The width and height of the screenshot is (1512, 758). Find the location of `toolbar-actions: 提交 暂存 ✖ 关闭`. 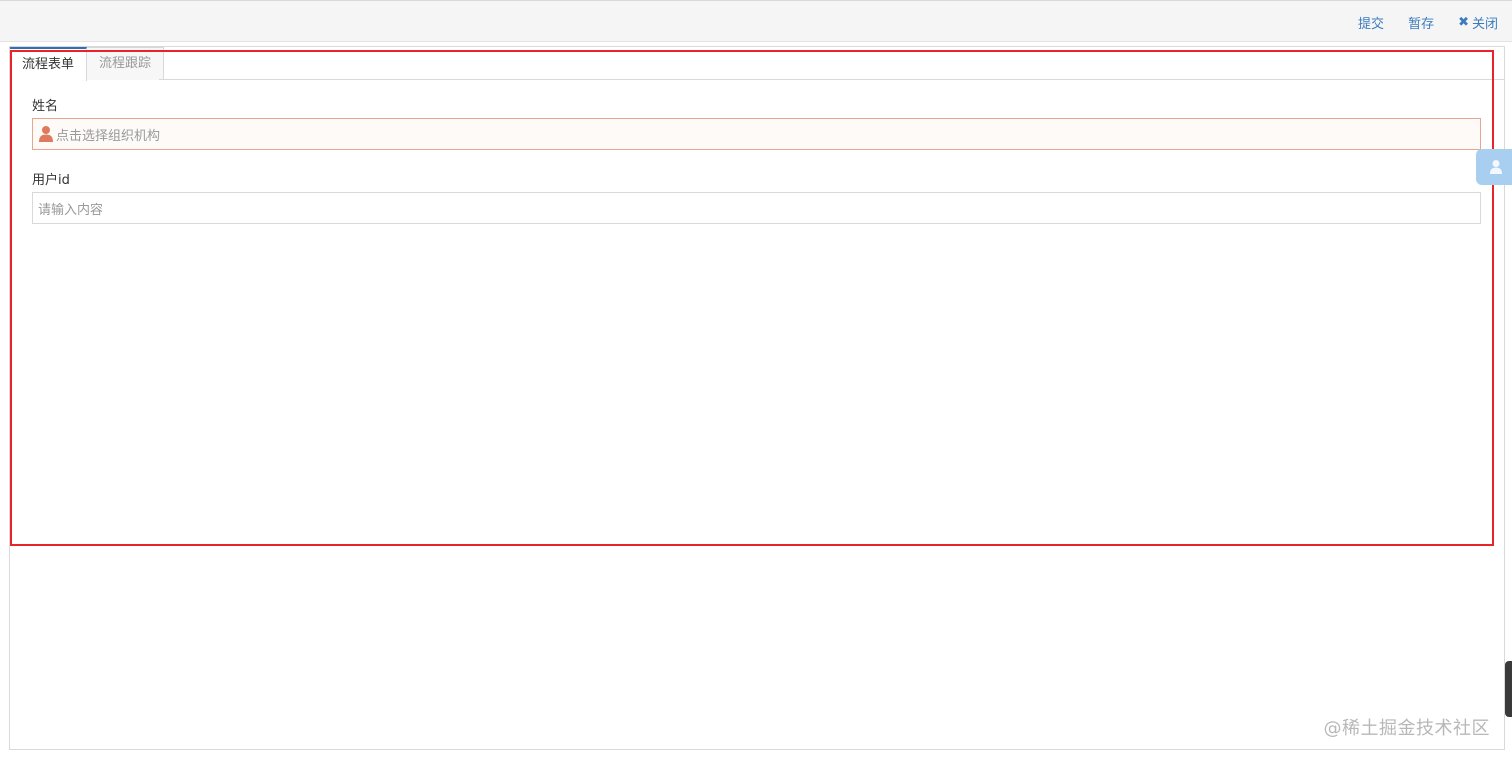

toolbar-actions: 提交 暂存 ✖ 关闭 is located at coordinates (1428, 22).